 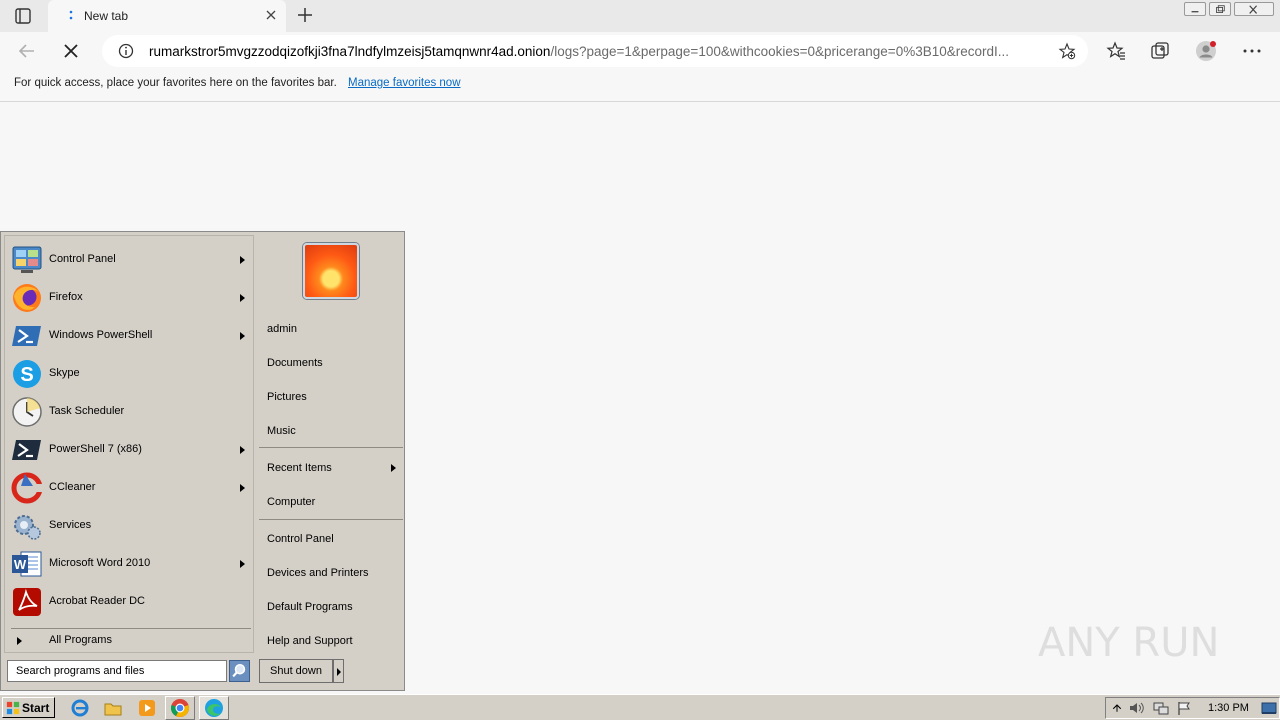 I want to click on start-menu-programs-pane: Control Panel Firefox Windows PowerShell, so click(x=129, y=444).